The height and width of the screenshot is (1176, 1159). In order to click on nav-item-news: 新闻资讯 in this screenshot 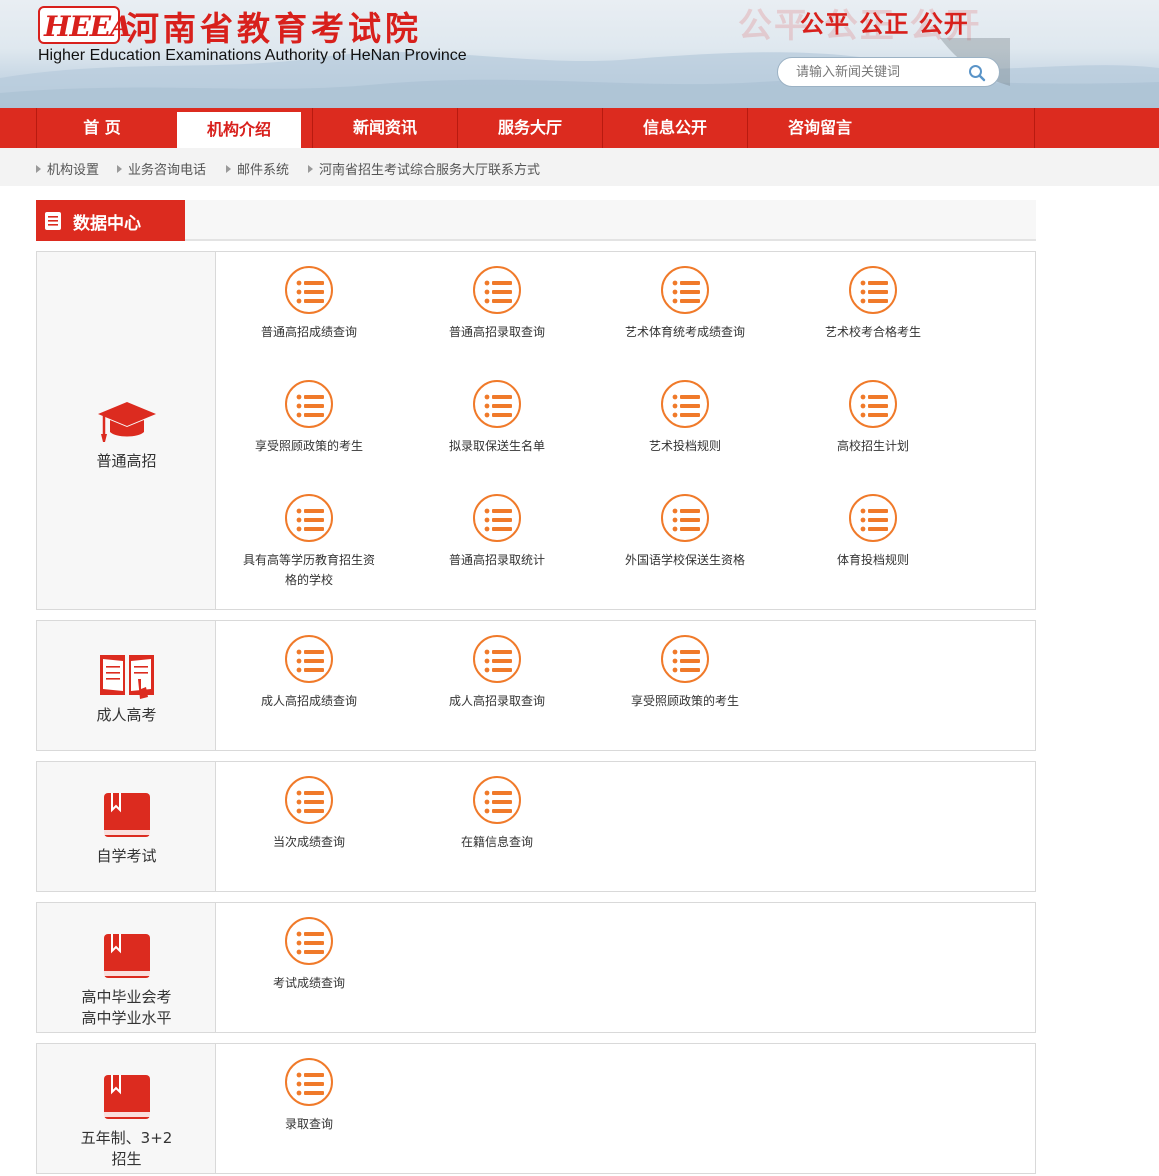, I will do `click(384, 128)`.